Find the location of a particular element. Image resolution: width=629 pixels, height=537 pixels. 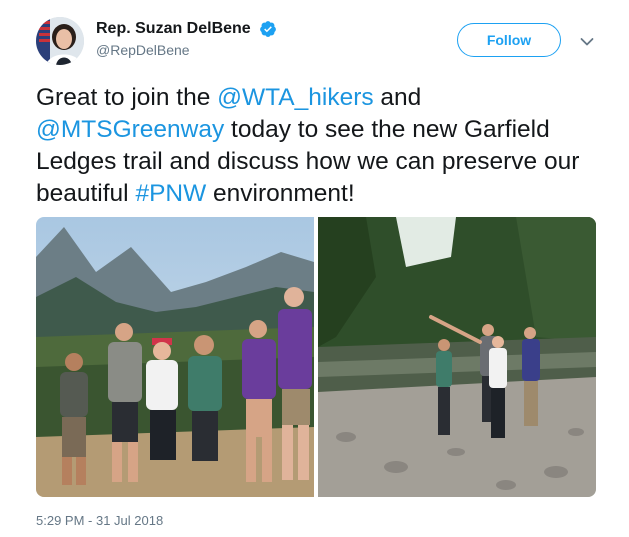

mention-link: @WTA_hikers is located at coordinates (295, 97).